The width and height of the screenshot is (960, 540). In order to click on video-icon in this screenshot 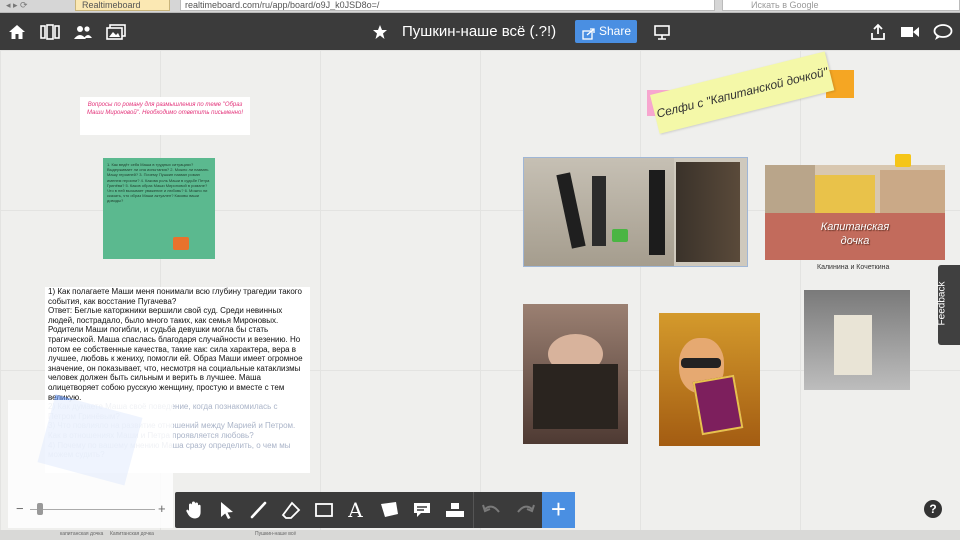, I will do `click(910, 31)`.